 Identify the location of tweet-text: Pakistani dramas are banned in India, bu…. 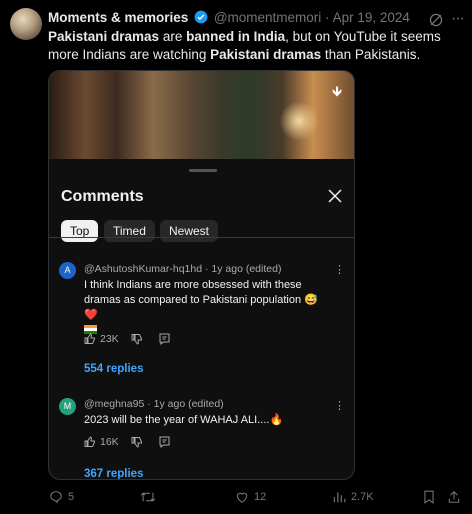
(253, 46).